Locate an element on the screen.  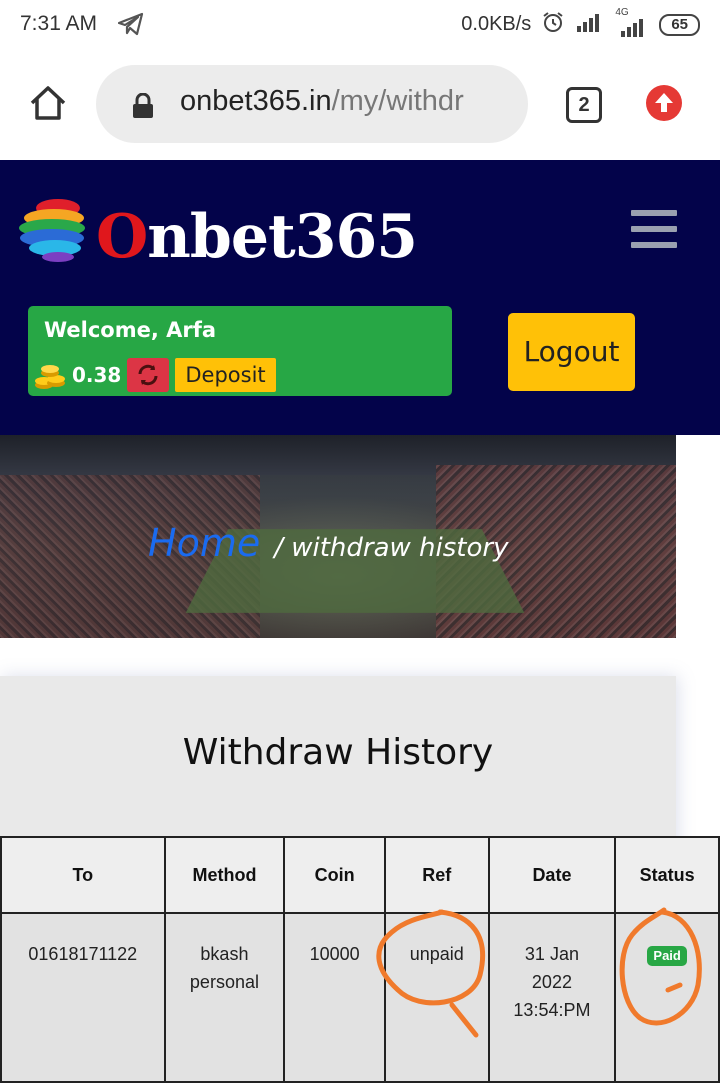
table-header-row: To Method Coin Ref Date Status is located at coordinates (360, 875).